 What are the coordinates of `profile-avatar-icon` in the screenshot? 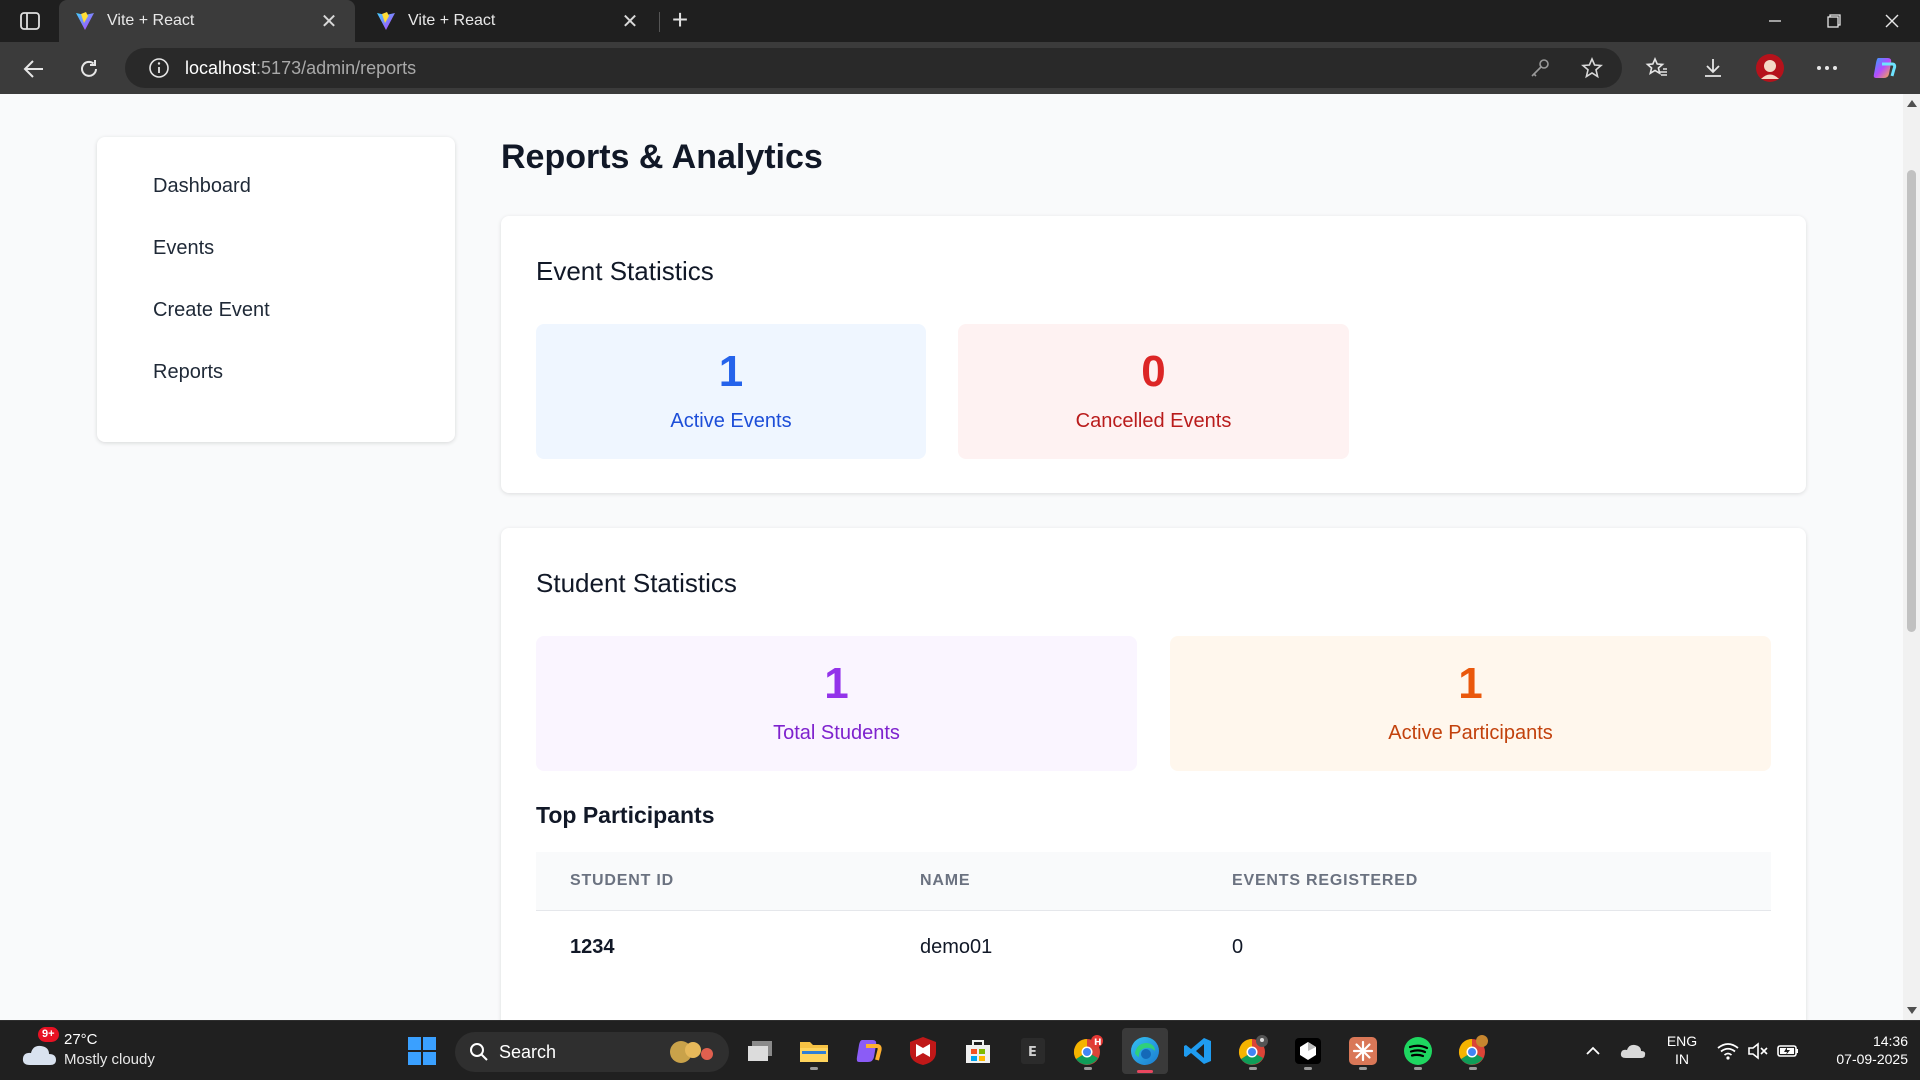 It's located at (1770, 68).